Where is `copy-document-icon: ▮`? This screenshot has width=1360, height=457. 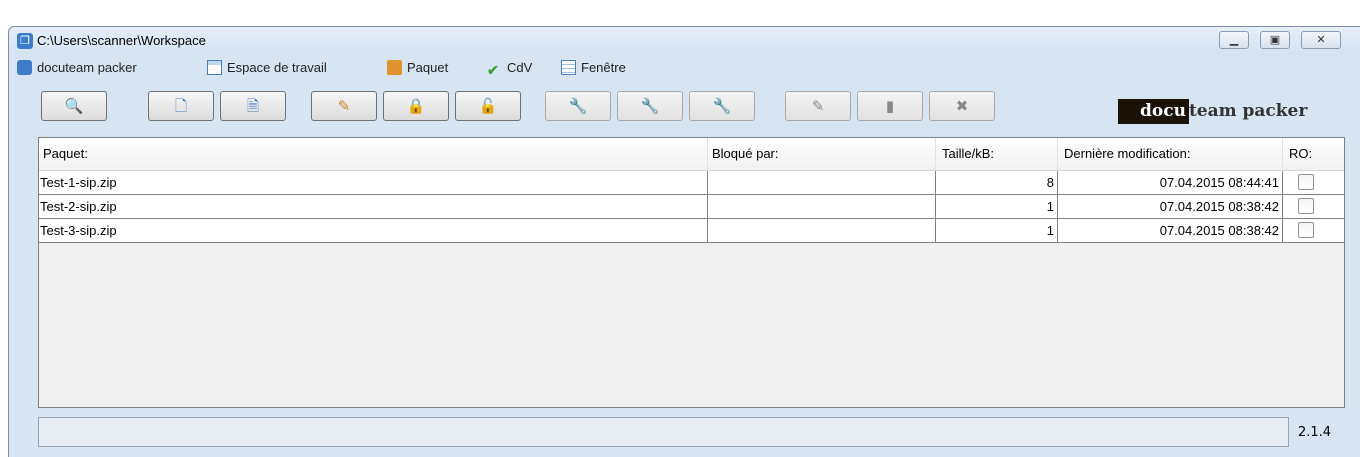
copy-document-icon: ▮ is located at coordinates (890, 106).